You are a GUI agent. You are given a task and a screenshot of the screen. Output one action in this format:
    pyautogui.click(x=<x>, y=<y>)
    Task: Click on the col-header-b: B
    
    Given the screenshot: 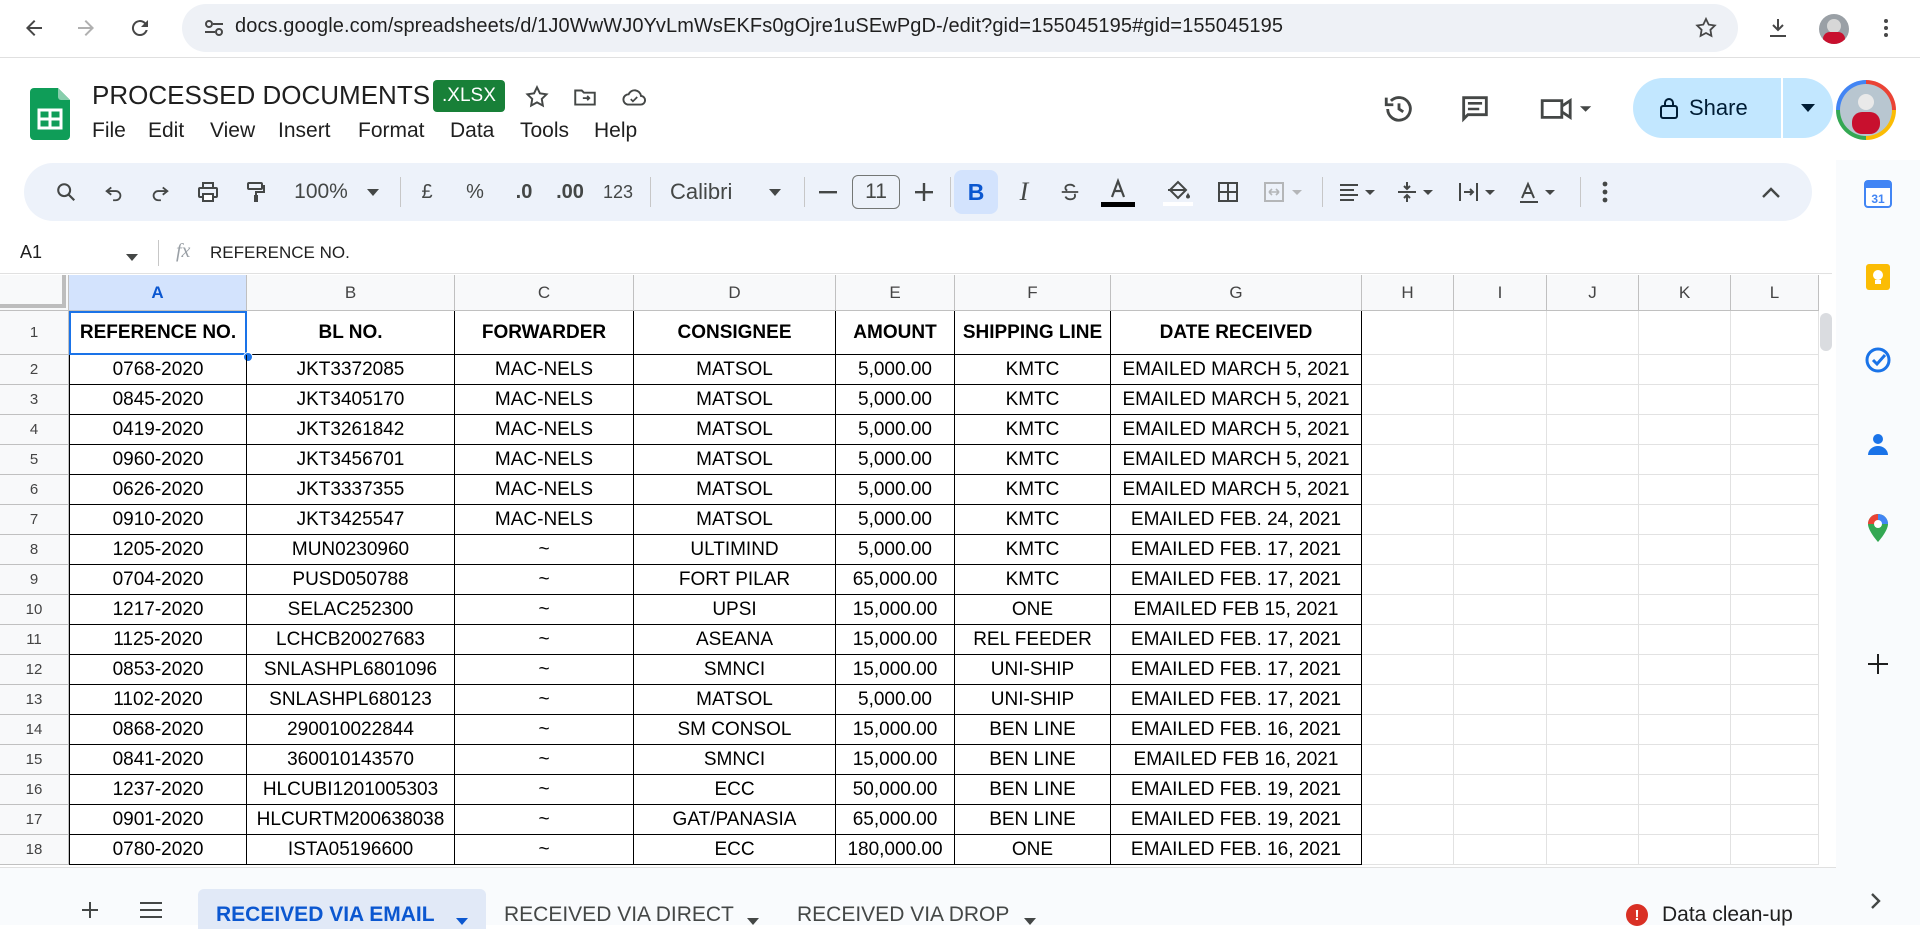 What is the action you would take?
    pyautogui.click(x=351, y=293)
    